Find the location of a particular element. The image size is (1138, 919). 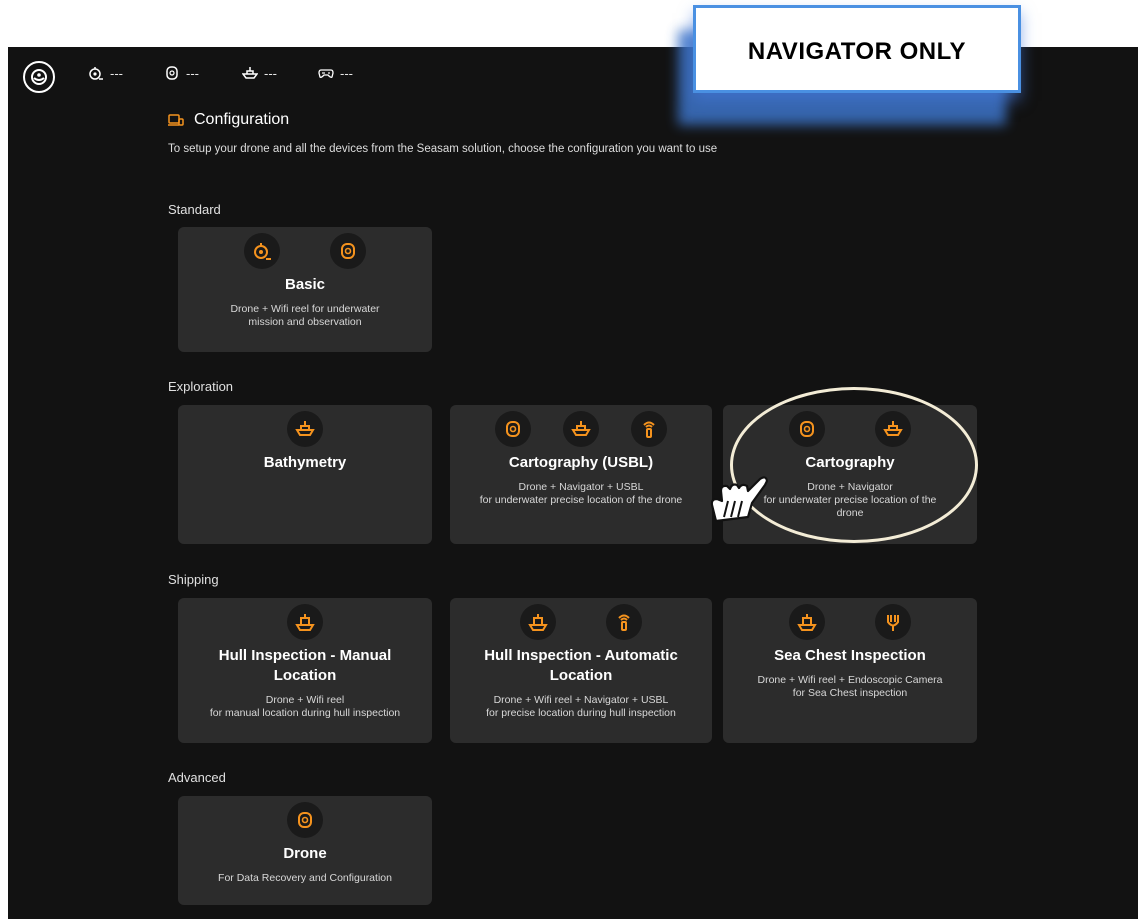

page-title: Configuration is located at coordinates (228, 120).